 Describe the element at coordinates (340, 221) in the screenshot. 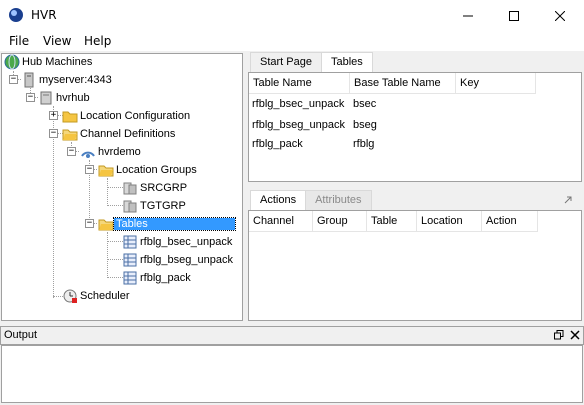

I see `column-header-group: Group` at that location.